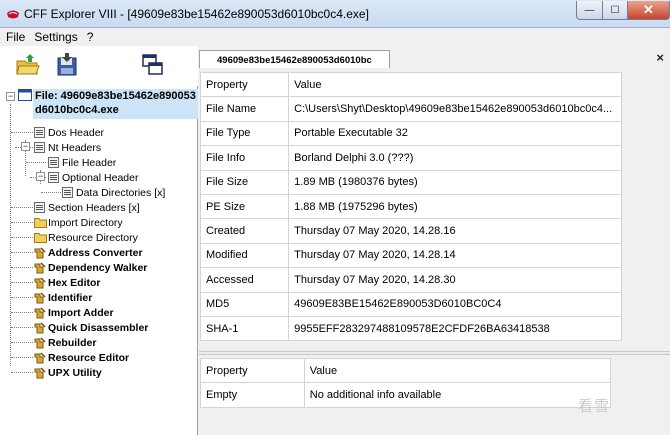  I want to click on save-file-button, so click(67, 65).